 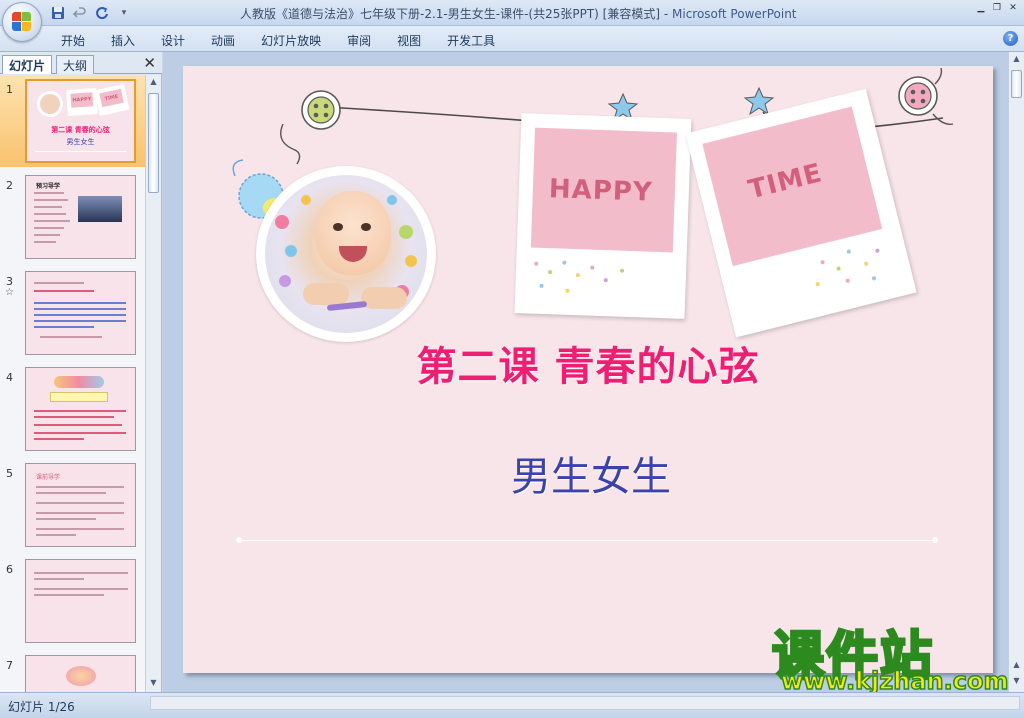 What do you see at coordinates (111, 98) in the screenshot?
I see `thumb-time: TIME` at bounding box center [111, 98].